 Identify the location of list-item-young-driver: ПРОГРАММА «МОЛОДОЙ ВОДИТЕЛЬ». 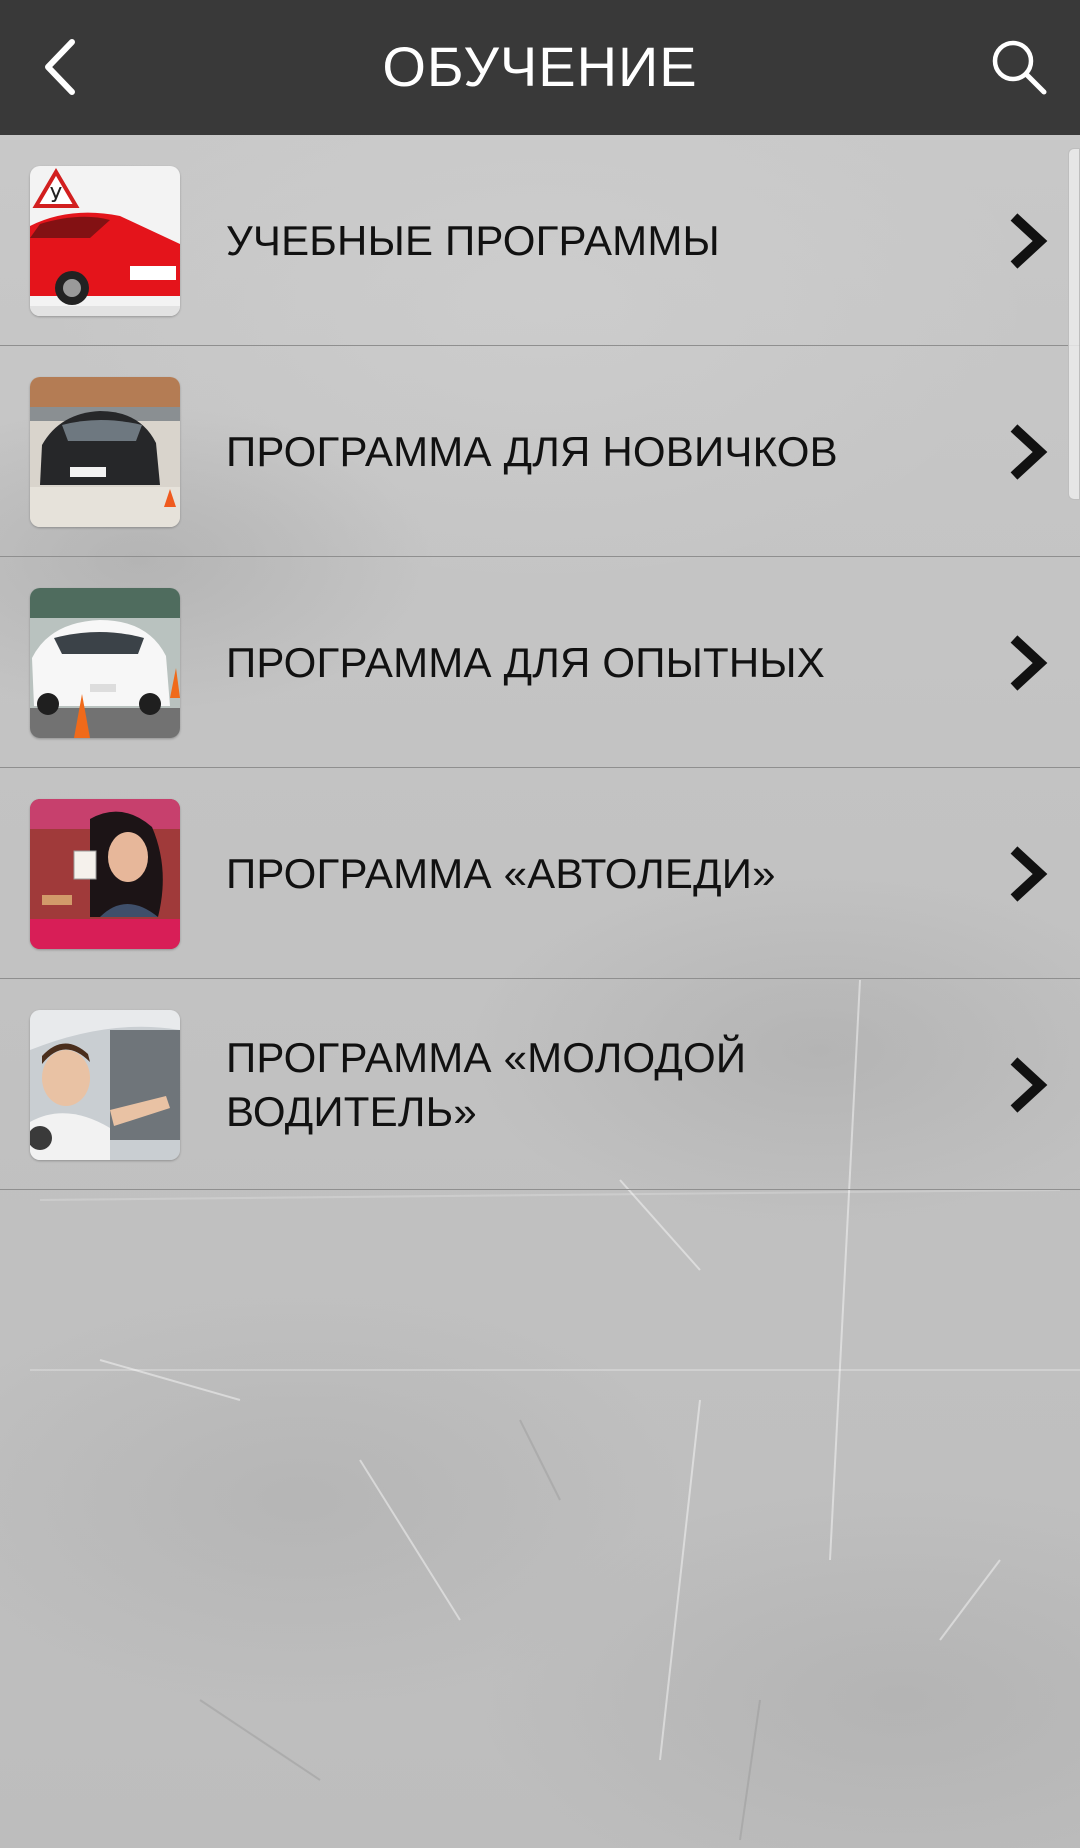
(540, 1084).